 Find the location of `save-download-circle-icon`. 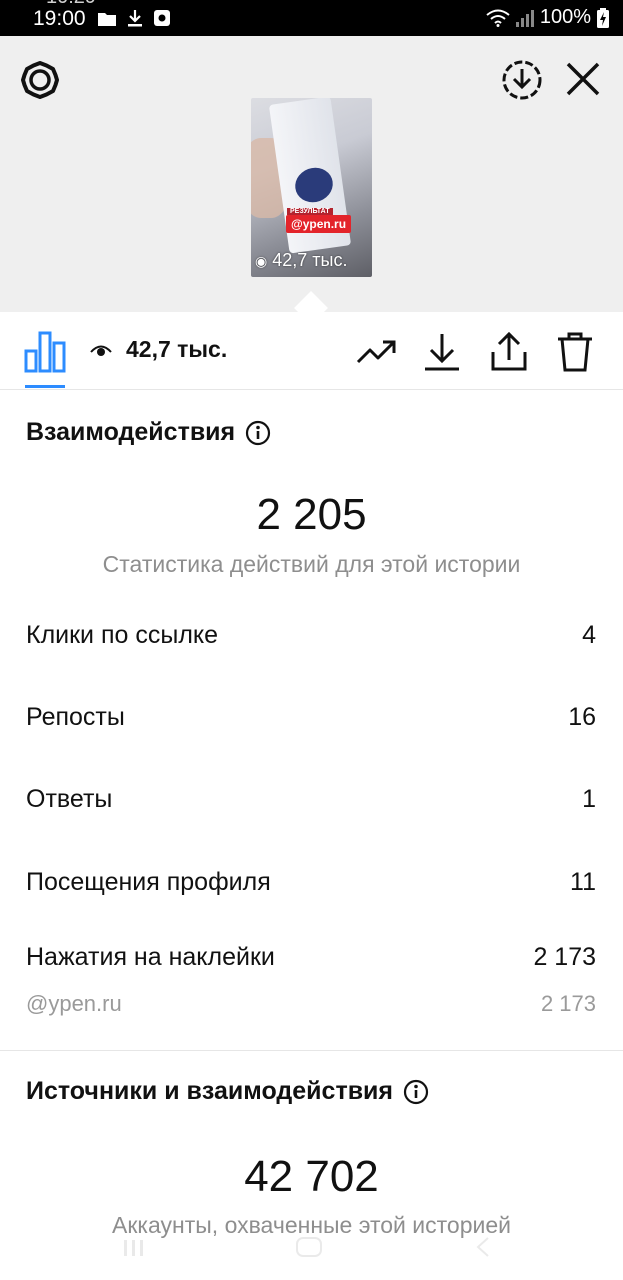

save-download-circle-icon is located at coordinates (522, 80).